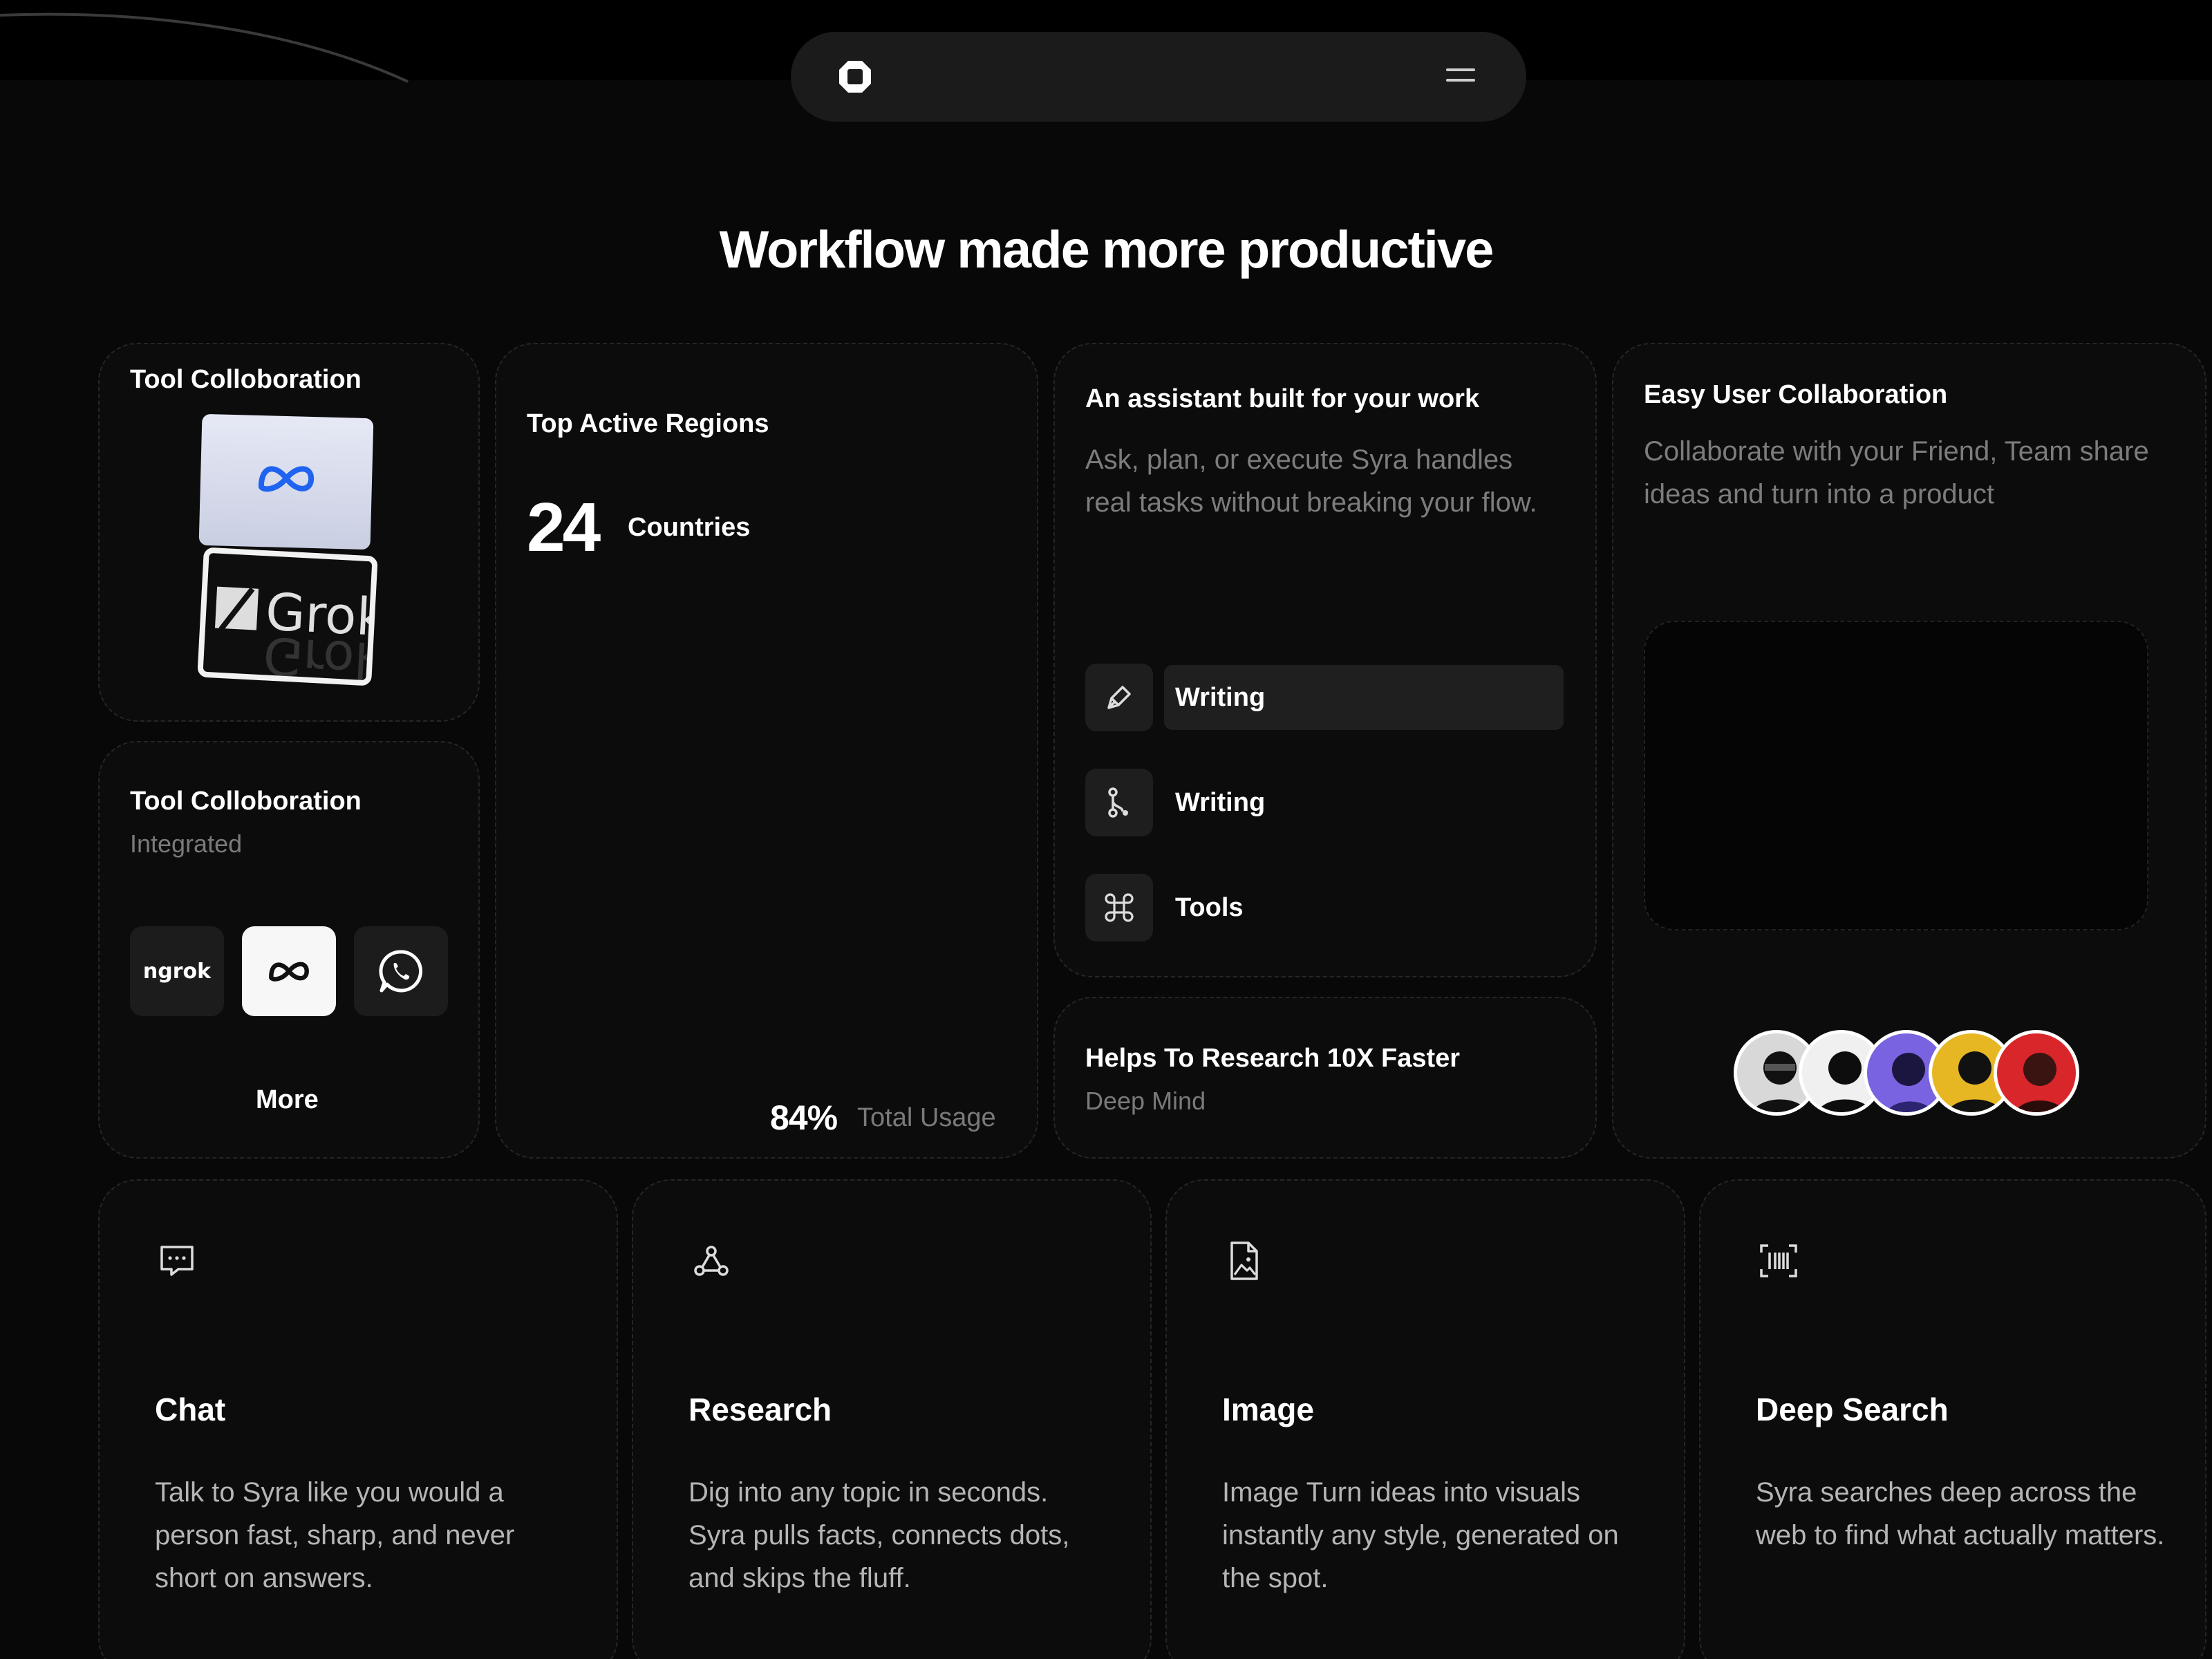  Describe the element at coordinates (1273, 1058) in the screenshot. I see `card-title: Helps To Research 10X Faster` at that location.